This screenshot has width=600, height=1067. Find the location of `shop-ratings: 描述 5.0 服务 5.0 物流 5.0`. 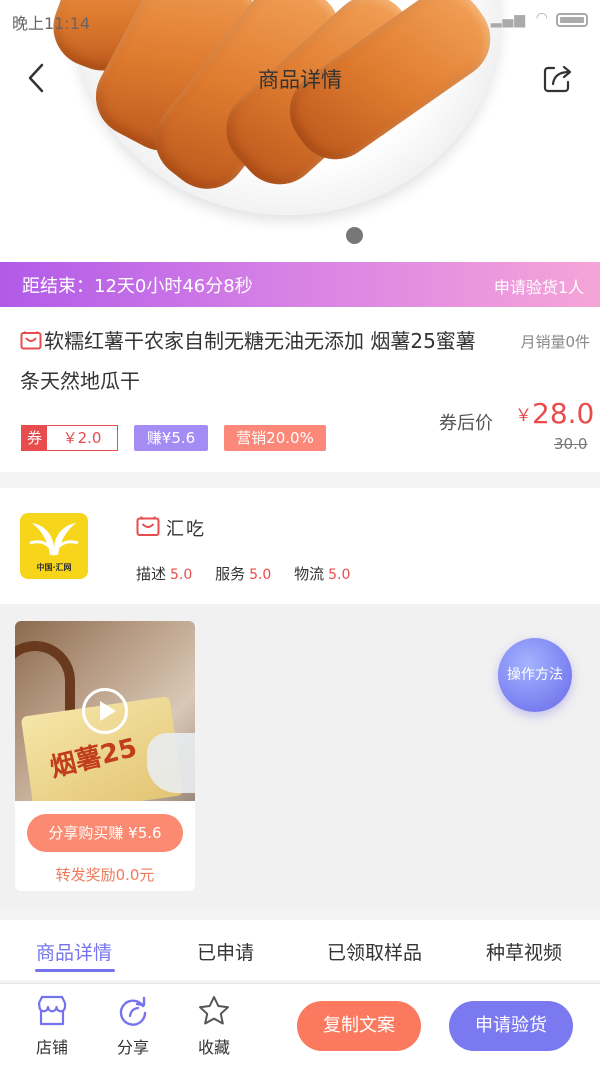

shop-ratings: 描述 5.0 服务 5.0 物流 5.0 is located at coordinates (252, 573).